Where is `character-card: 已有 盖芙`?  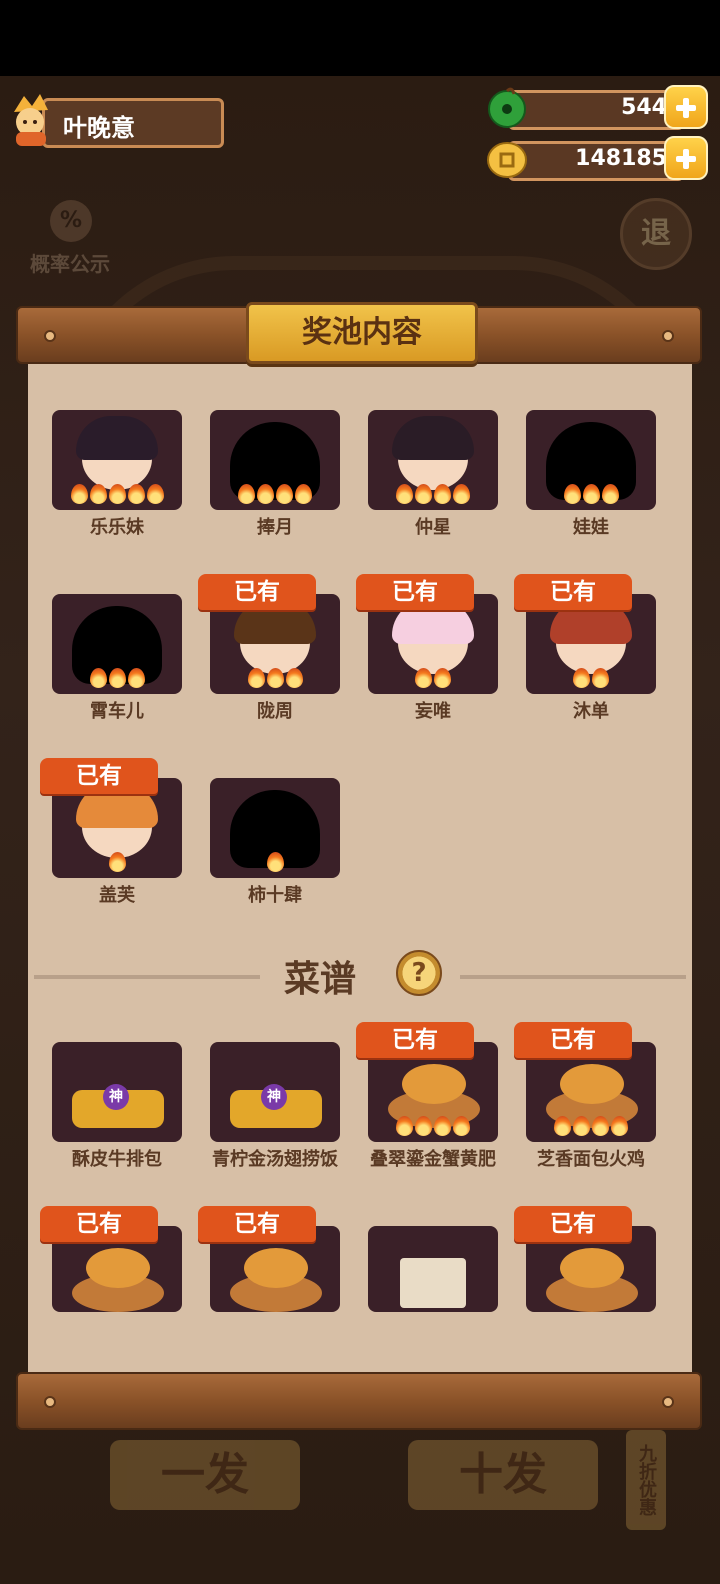 character-card: 已有 盖芙 is located at coordinates (112, 833).